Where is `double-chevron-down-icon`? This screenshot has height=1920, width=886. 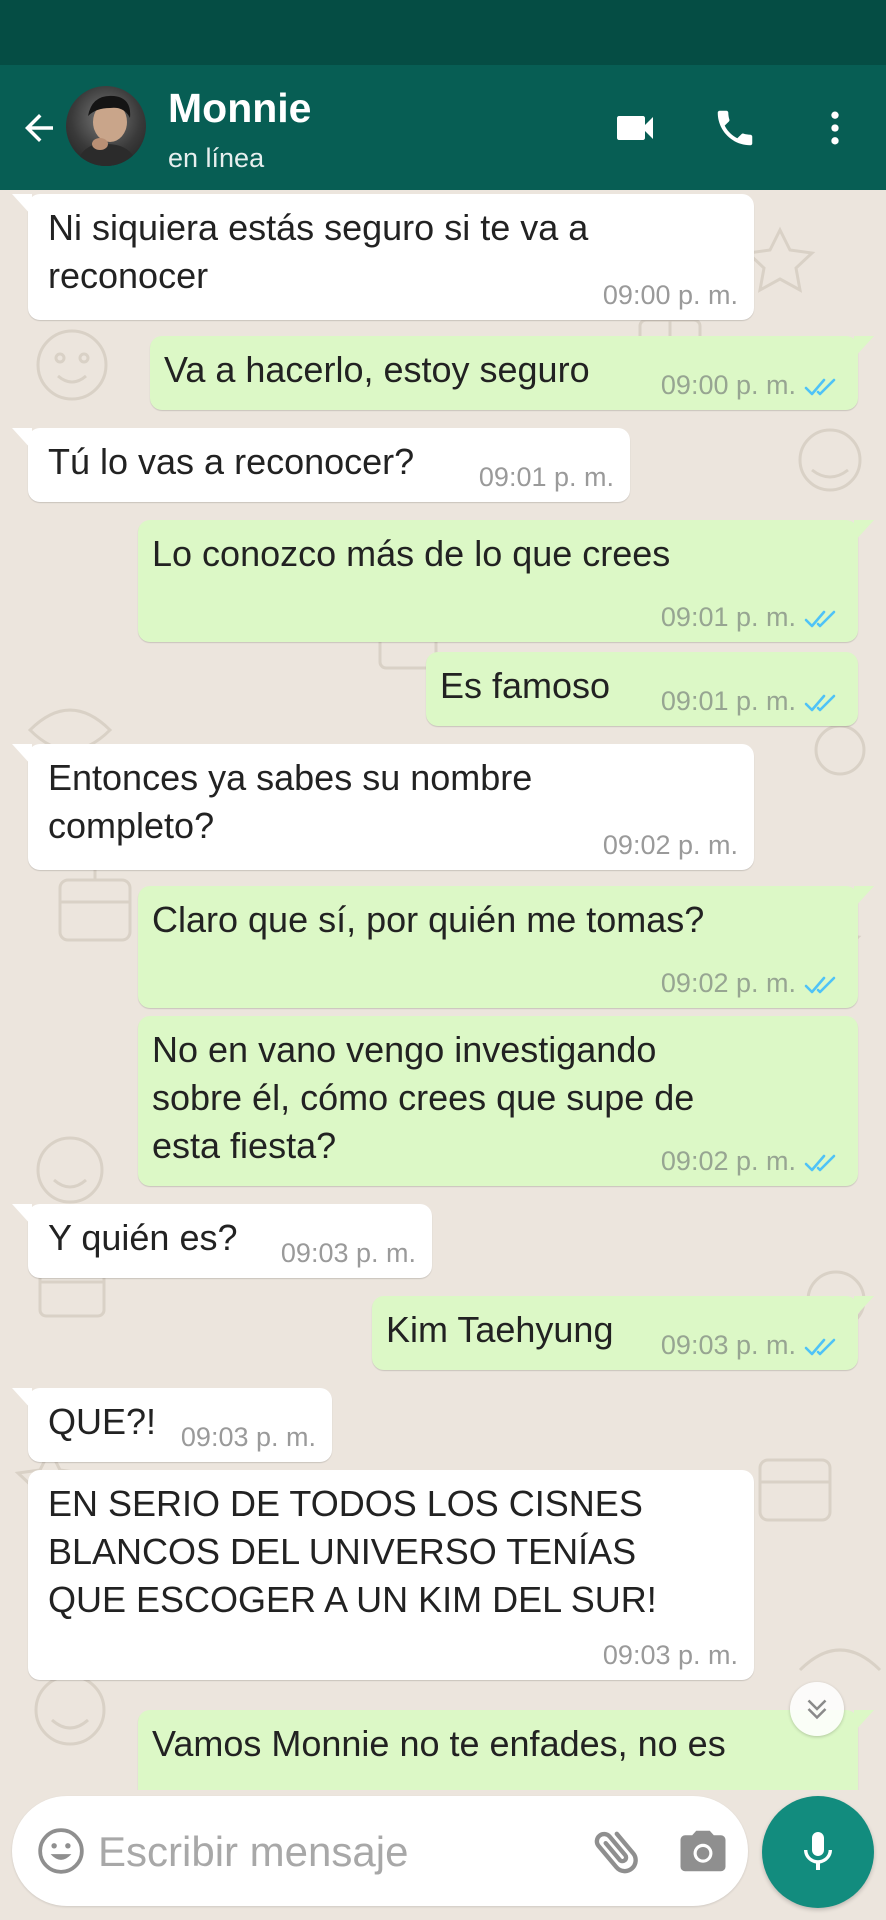 double-chevron-down-icon is located at coordinates (817, 1709).